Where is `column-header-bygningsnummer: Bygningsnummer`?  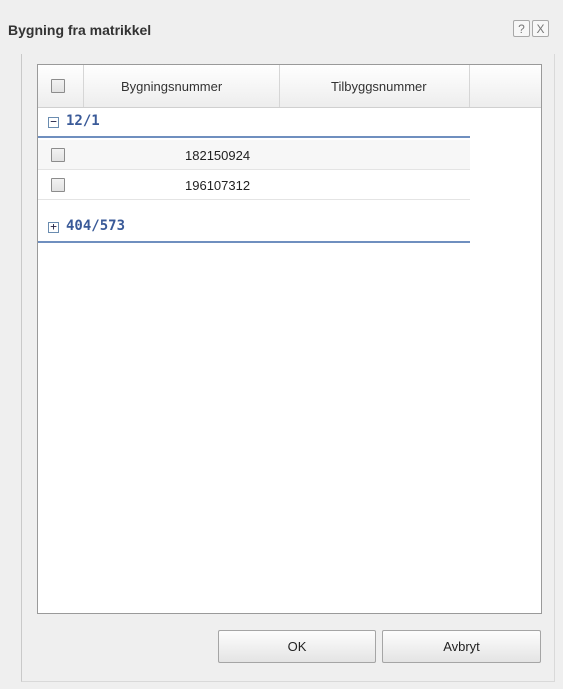
column-header-bygningsnummer: Bygningsnummer is located at coordinates (171, 86).